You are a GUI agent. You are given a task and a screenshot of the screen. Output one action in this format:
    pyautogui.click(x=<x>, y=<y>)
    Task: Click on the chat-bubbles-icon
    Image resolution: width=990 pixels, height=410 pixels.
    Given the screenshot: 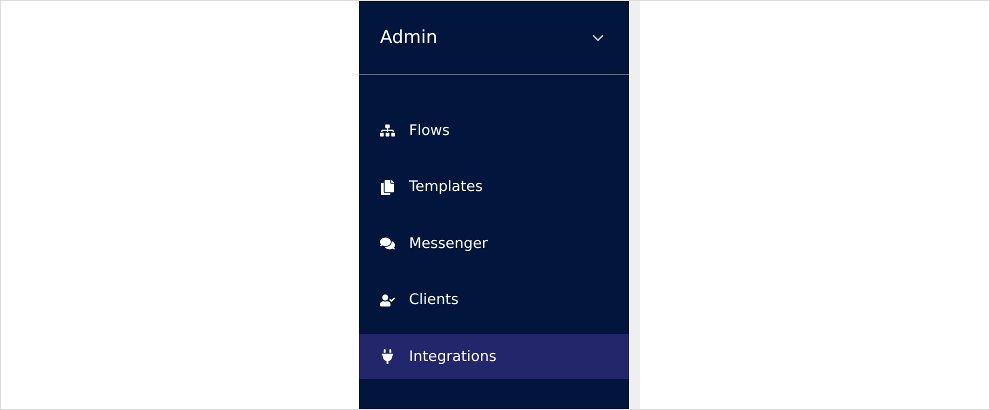 What is the action you would take?
    pyautogui.click(x=388, y=243)
    